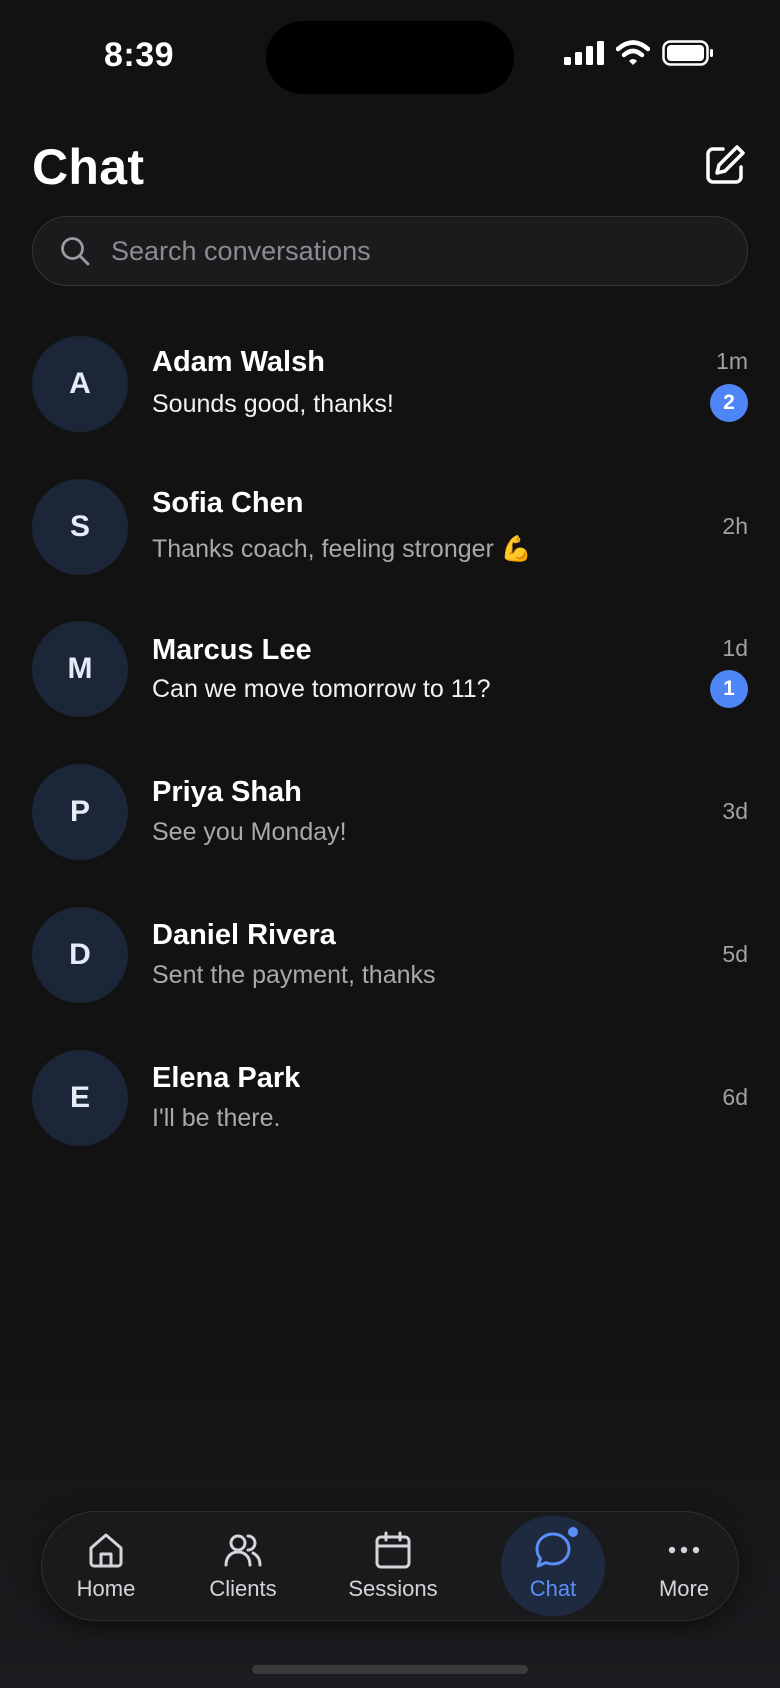 This screenshot has width=780, height=1688. I want to click on message-preview: See you Monday!, so click(249, 832).